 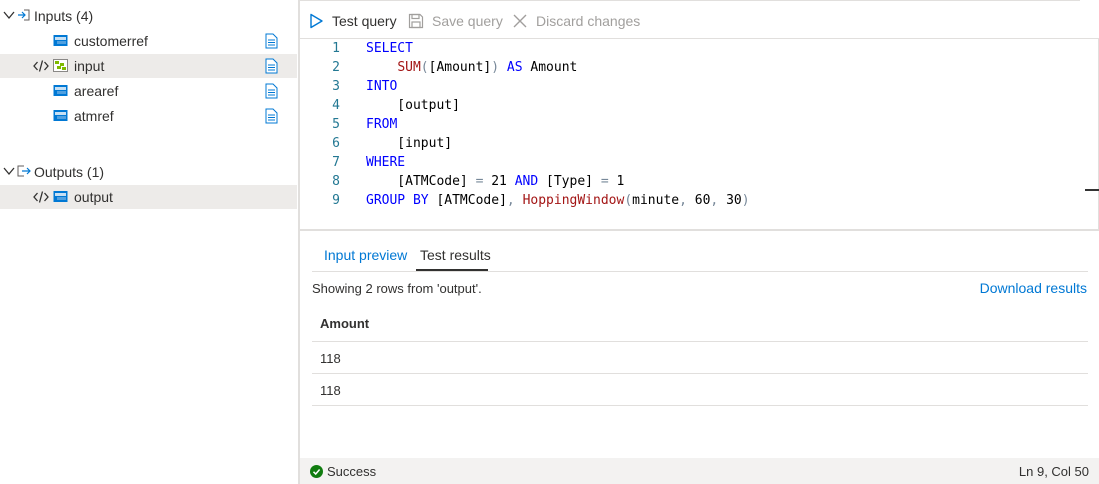 What do you see at coordinates (699, 87) in the screenshot?
I see `code-line: 3 INTO` at bounding box center [699, 87].